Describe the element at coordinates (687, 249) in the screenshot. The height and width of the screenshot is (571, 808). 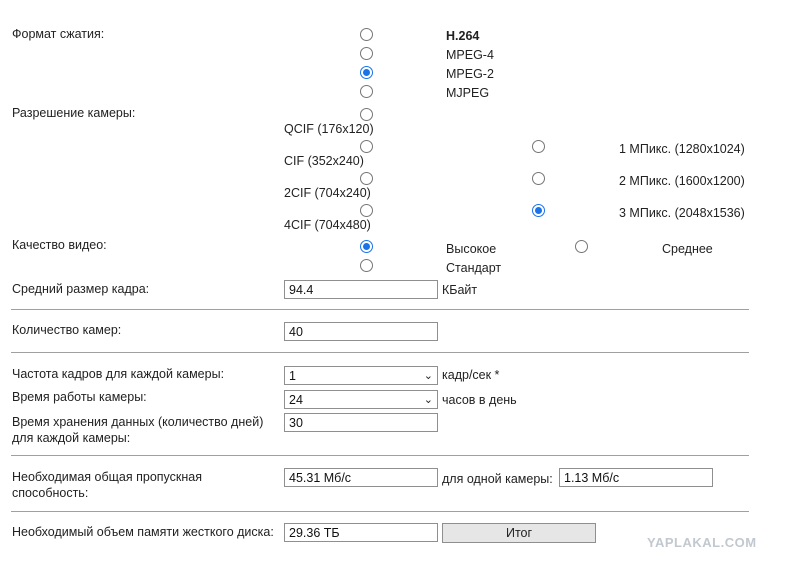
I see `quality-option-label: Среднее` at that location.